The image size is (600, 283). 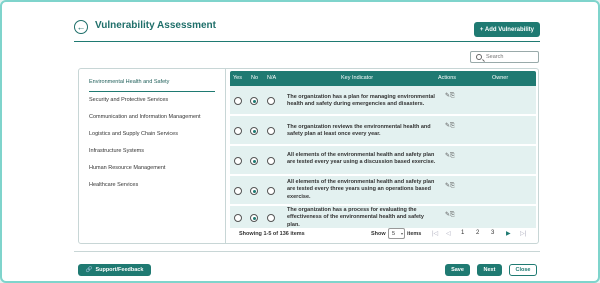 What do you see at coordinates (401, 233) in the screenshot?
I see `chevron-down-icon: ▾` at bounding box center [401, 233].